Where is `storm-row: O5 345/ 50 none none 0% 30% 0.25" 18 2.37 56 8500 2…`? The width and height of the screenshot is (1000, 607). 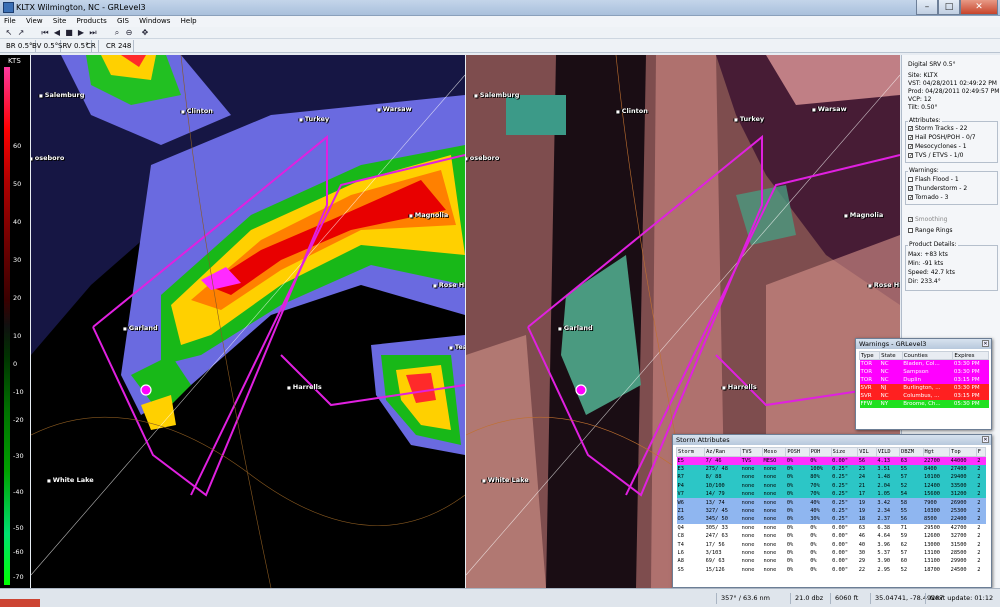
storm-row: O5 345/ 50 none none 0% 30% 0.25" 18 2.37 56 8500 2… is located at coordinates (831, 519).